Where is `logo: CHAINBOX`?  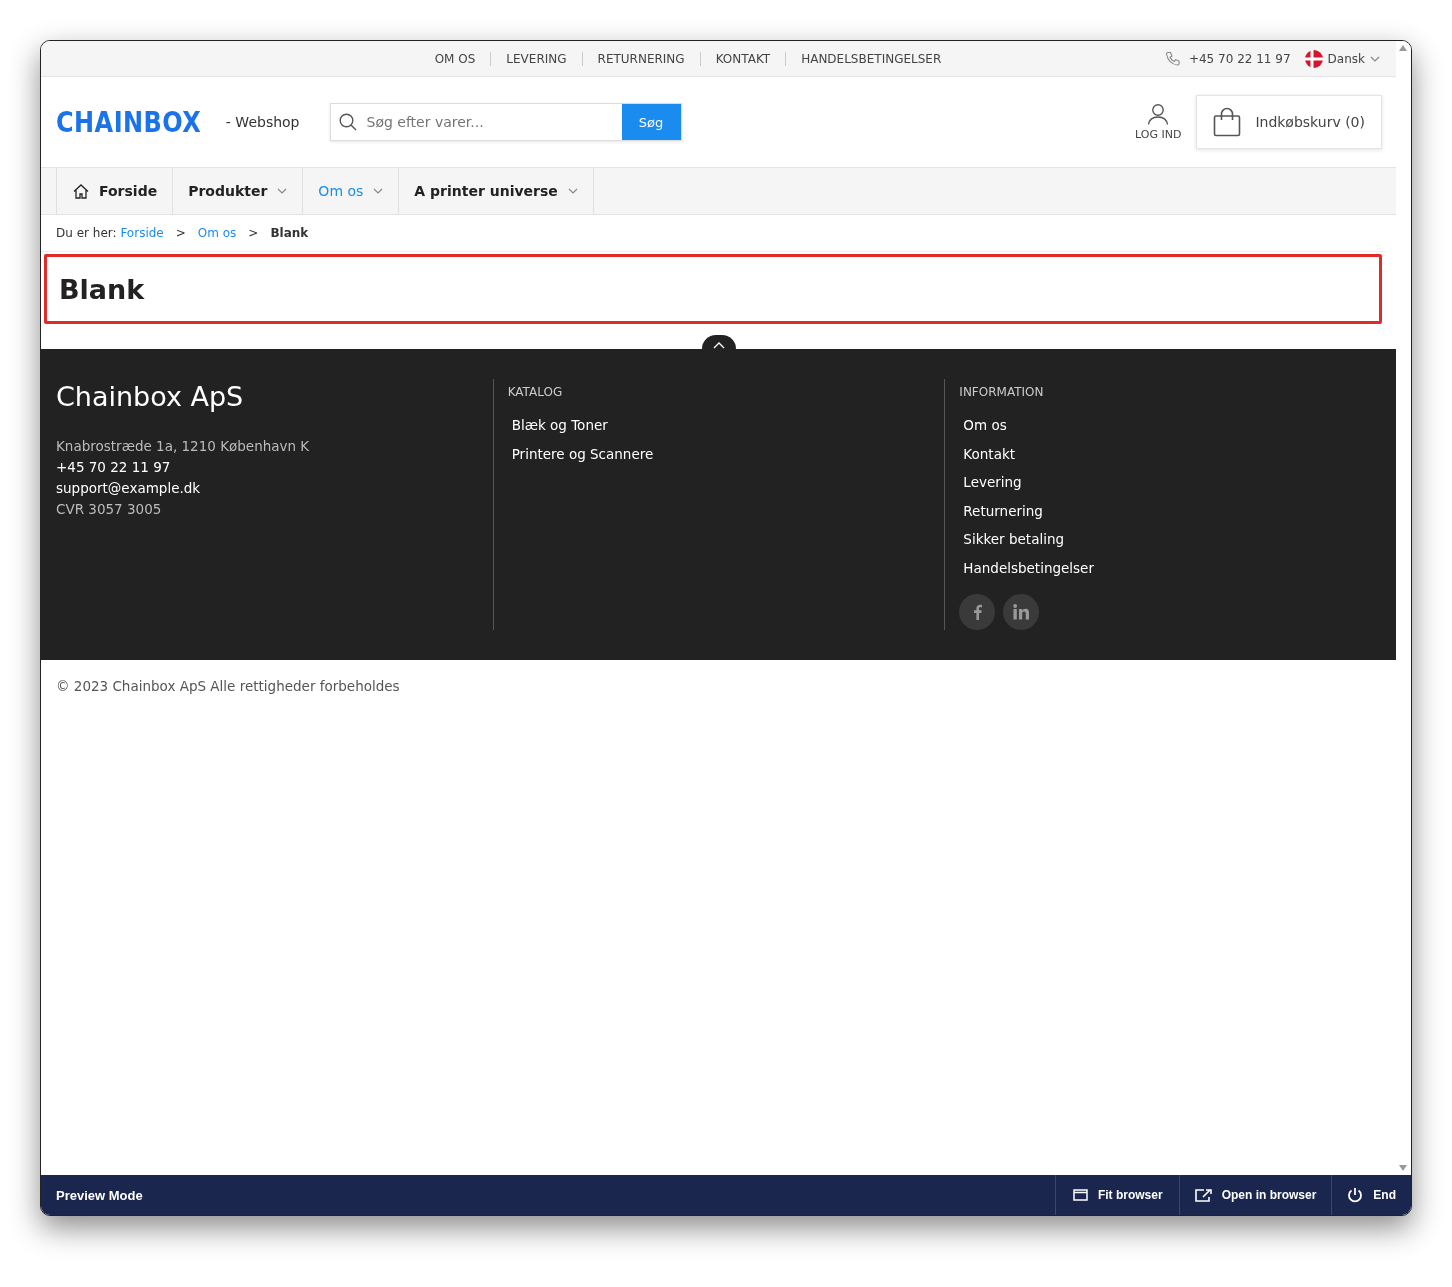 logo: CHAINBOX is located at coordinates (129, 122).